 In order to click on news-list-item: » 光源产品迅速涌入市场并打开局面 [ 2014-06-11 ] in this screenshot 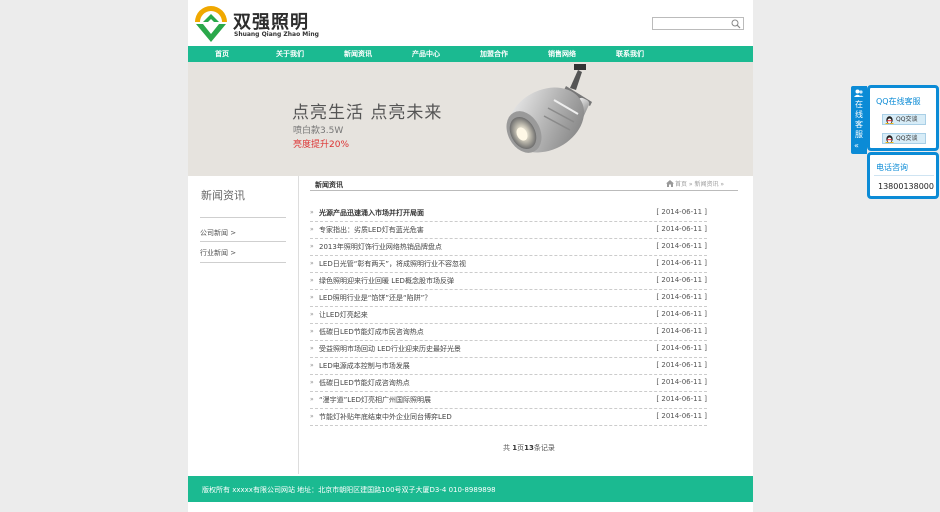, I will do `click(508, 213)`.